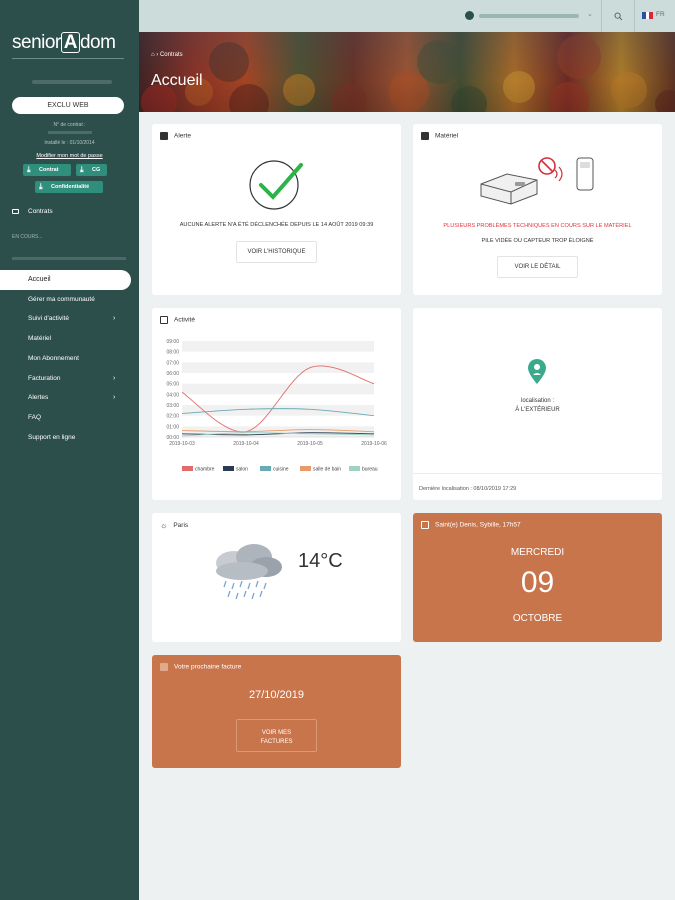 This screenshot has width=675, height=900. I want to click on logo-text-dom: dom, so click(97, 42).